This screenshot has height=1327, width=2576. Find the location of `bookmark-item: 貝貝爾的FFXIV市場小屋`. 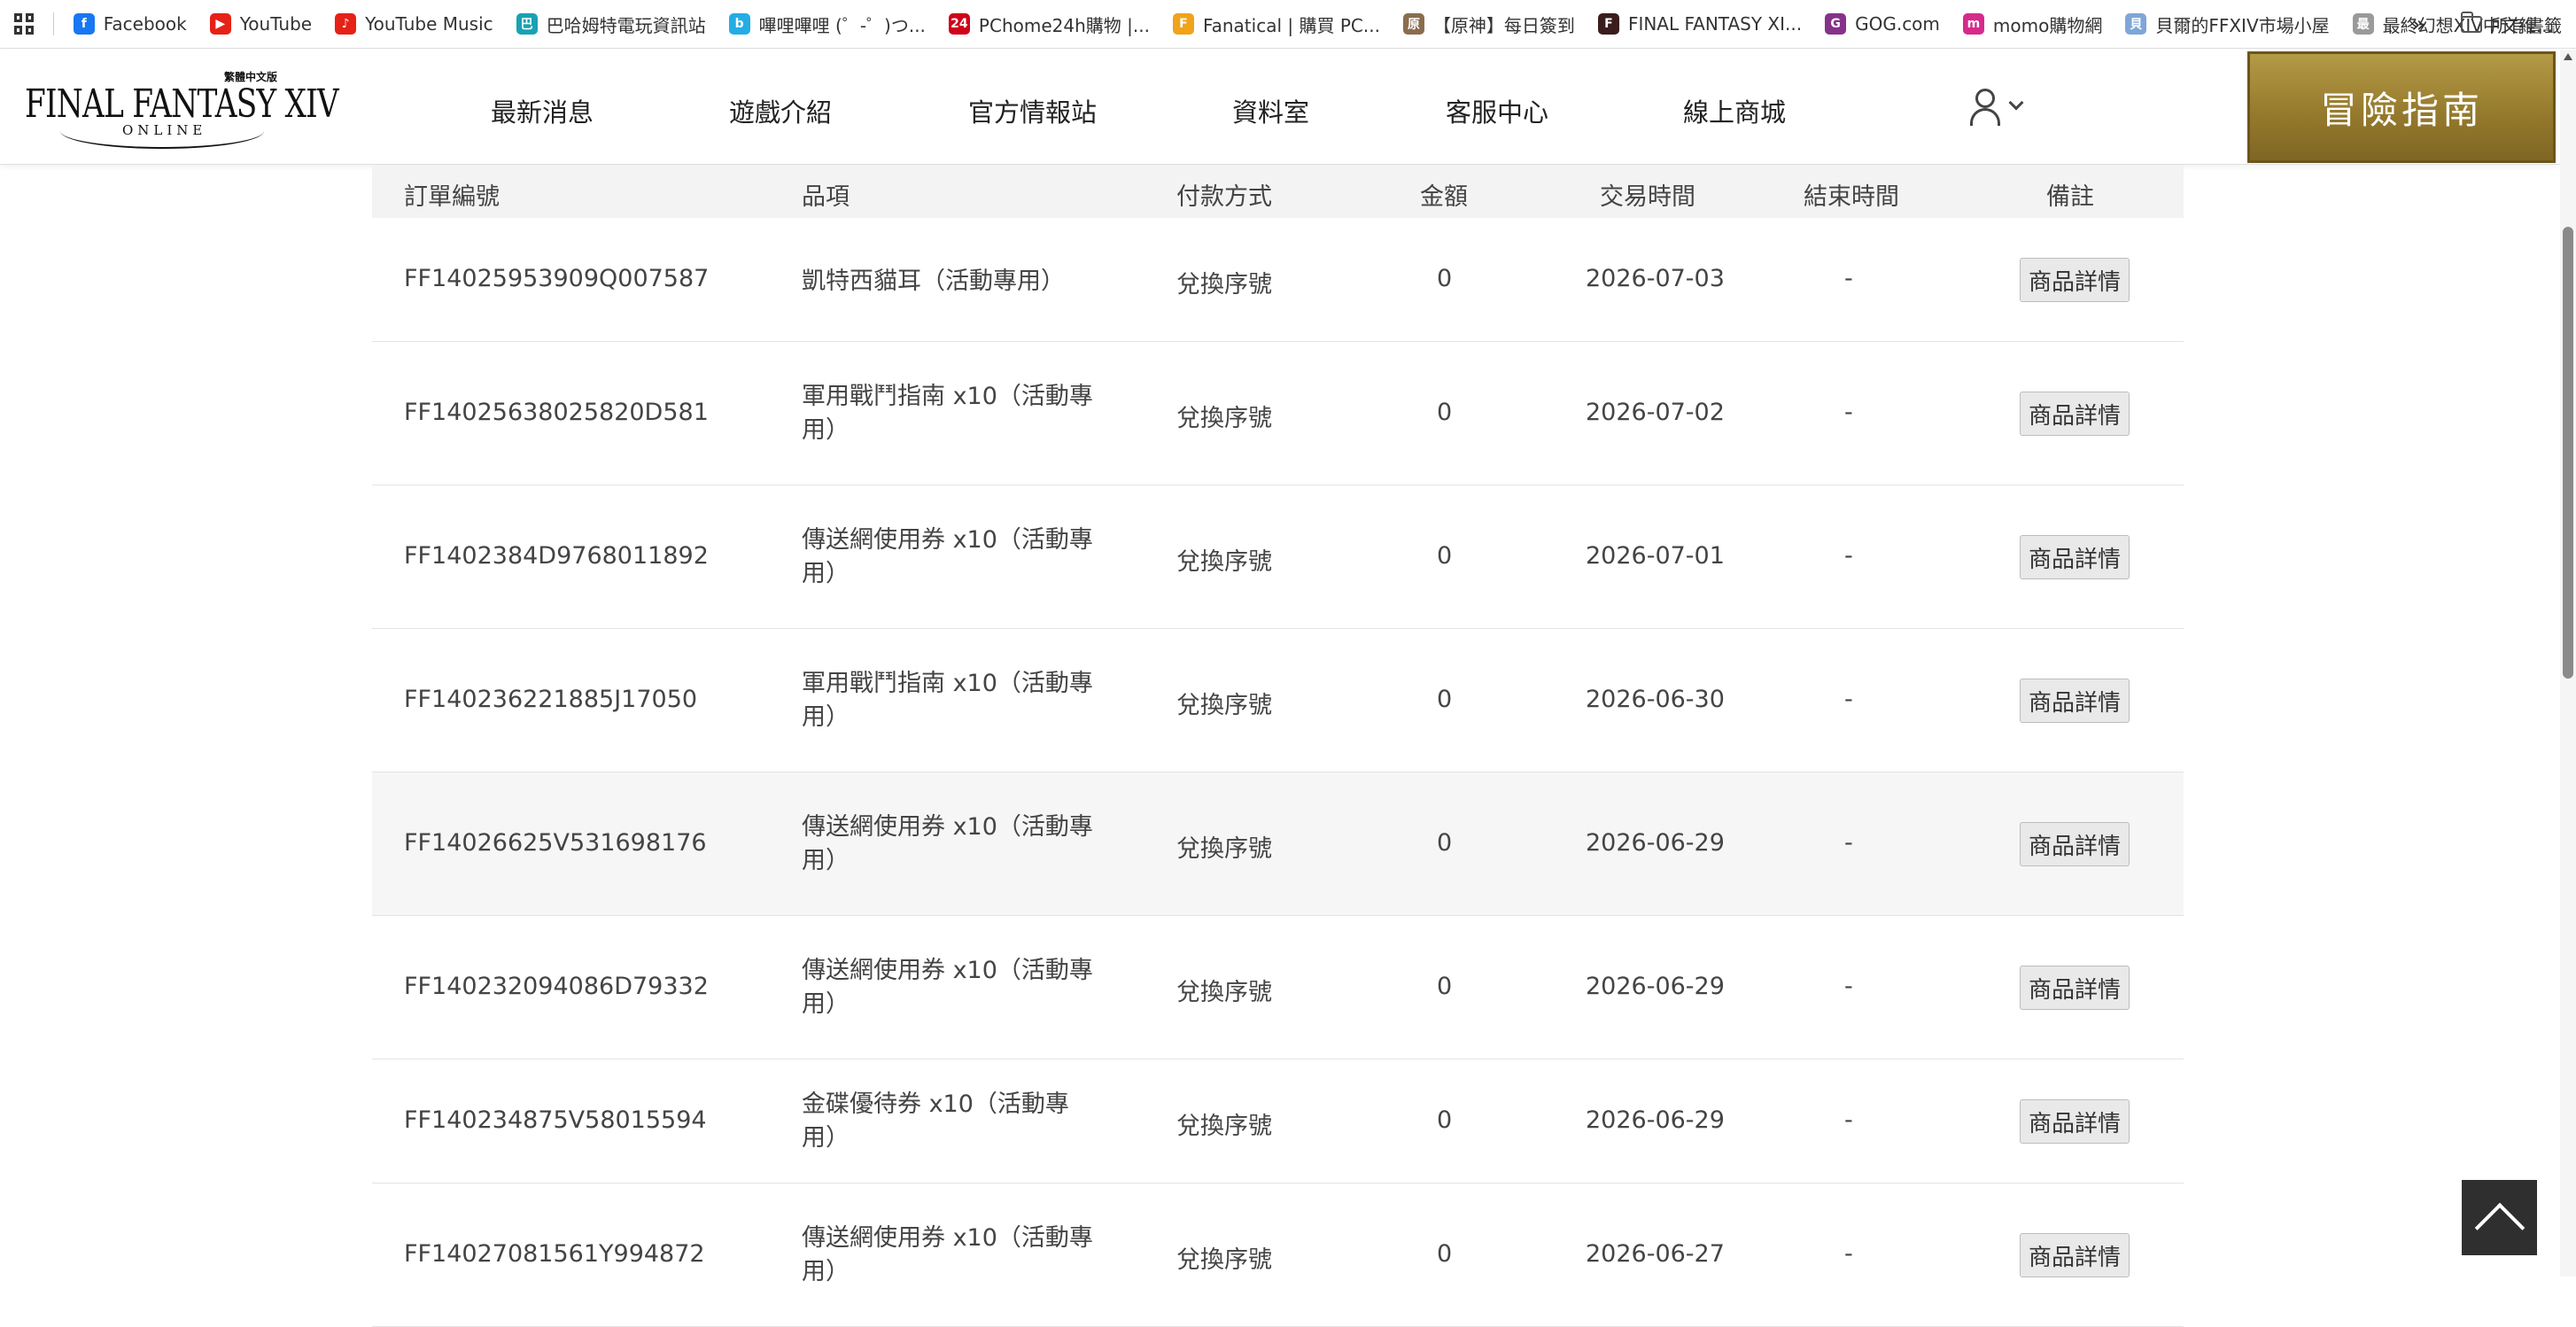

bookmark-item: 貝貝爾的FFXIV市場小屋 is located at coordinates (2227, 24).